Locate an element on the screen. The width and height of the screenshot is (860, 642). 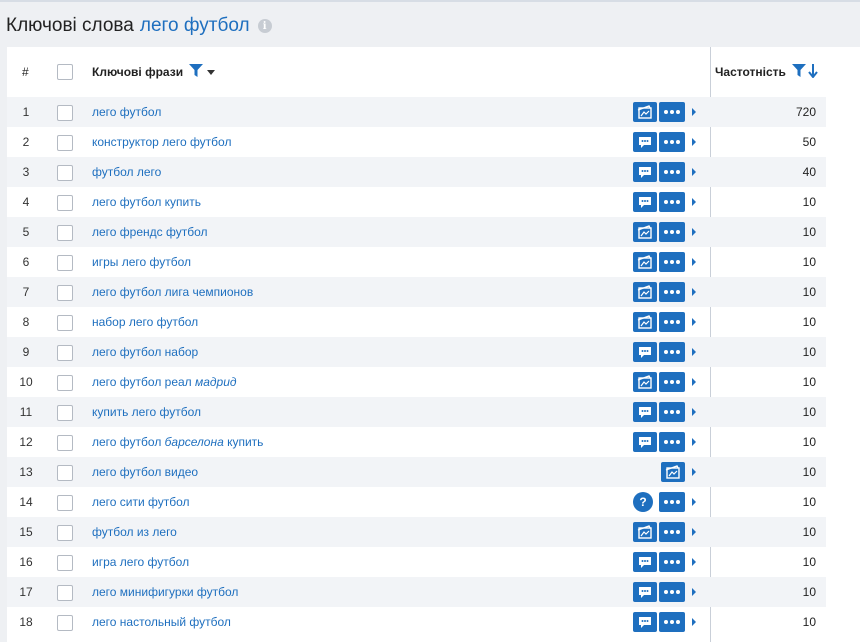
keyword-phrase-link: игры лего футбол is located at coordinates (141, 262).